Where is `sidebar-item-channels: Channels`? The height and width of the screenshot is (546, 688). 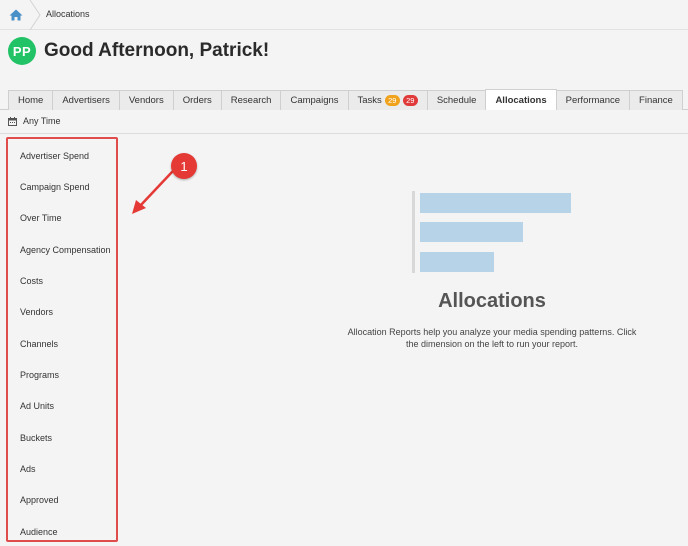
sidebar-item-channels: Channels is located at coordinates (39, 344).